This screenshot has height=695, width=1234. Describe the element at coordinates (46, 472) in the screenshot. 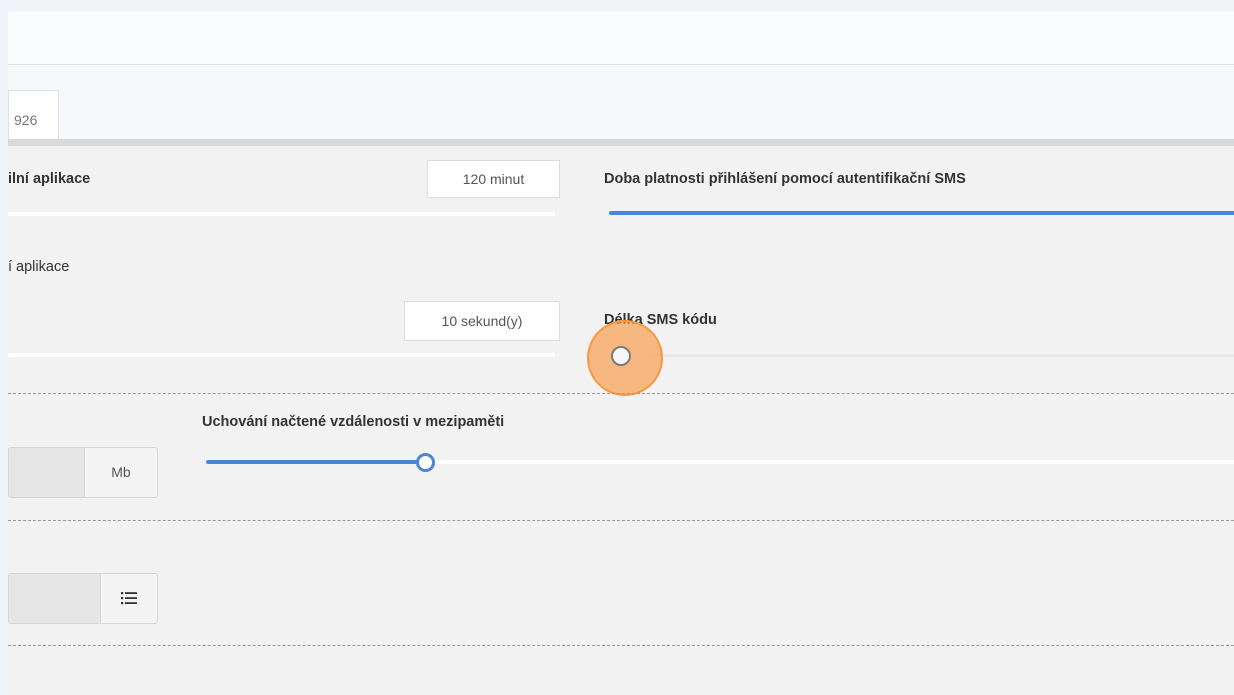

I see `cache-size-input` at that location.